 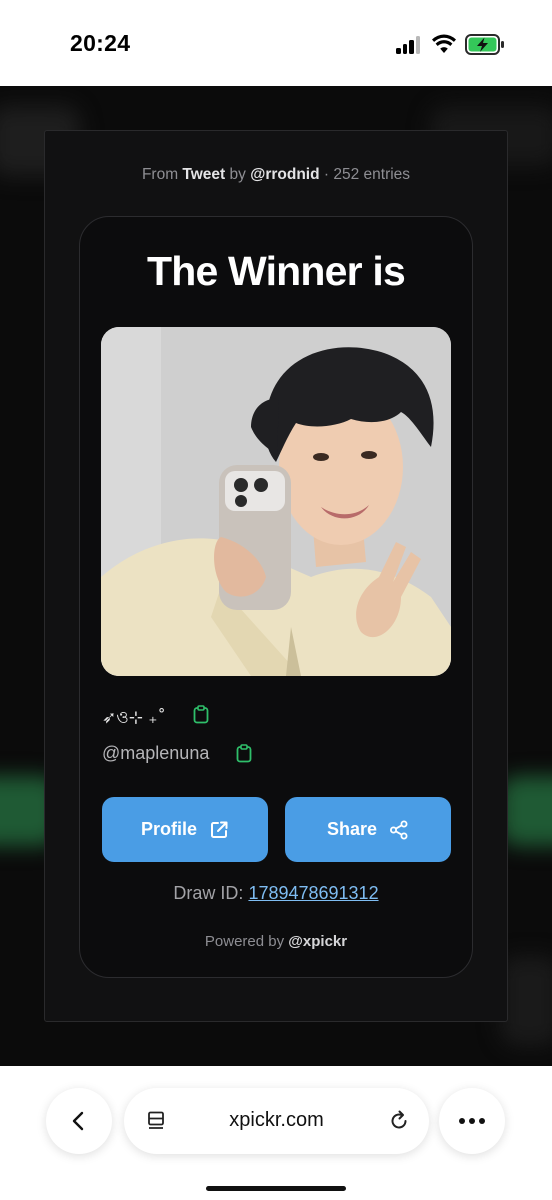 What do you see at coordinates (313, 893) in the screenshot?
I see `draw-id-link: 1789478691312` at bounding box center [313, 893].